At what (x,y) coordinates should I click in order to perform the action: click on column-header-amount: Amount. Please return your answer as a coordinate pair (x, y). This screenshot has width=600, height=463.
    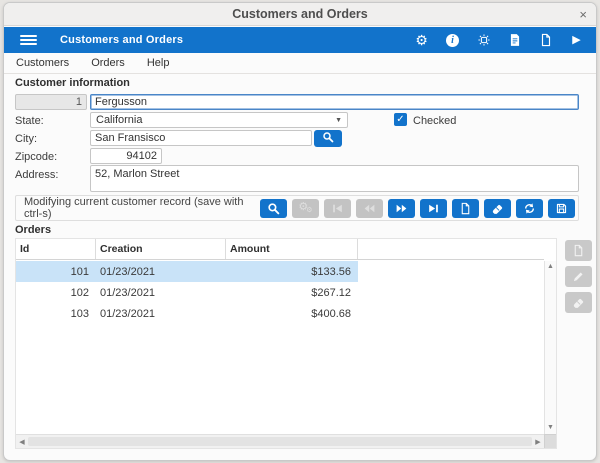
    Looking at the image, I should click on (292, 249).